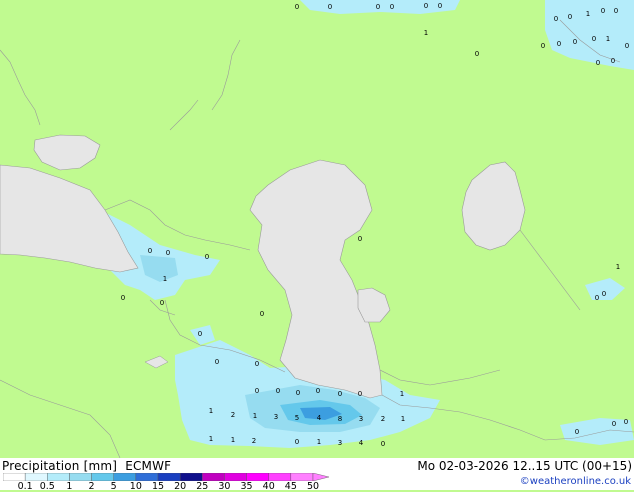 The height and width of the screenshot is (492, 634). I want to click on color-scale, so click(166, 477).